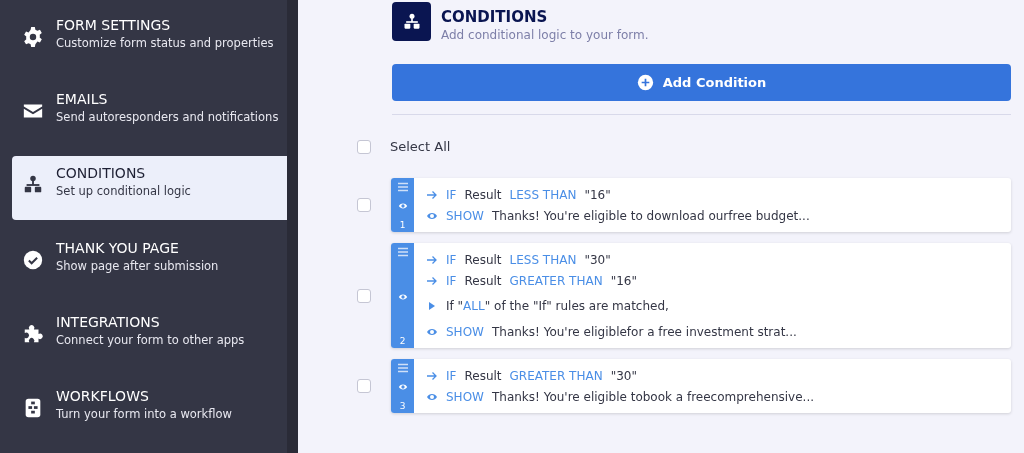 The image size is (1024, 453). I want to click on sidebar-item: INTEGRATIONS Connect your form to other apps, so click(149, 336).